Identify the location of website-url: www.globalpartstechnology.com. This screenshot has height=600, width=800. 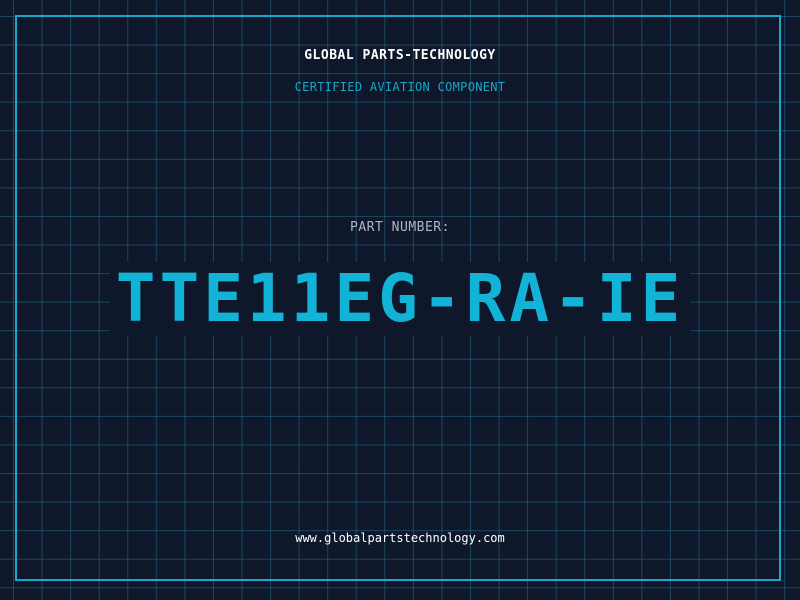
(400, 538).